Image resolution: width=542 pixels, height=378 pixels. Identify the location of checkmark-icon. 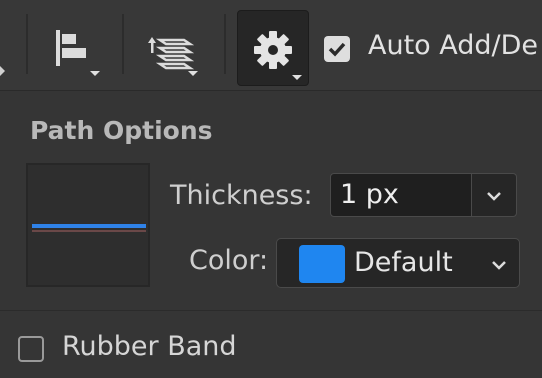
(337, 49).